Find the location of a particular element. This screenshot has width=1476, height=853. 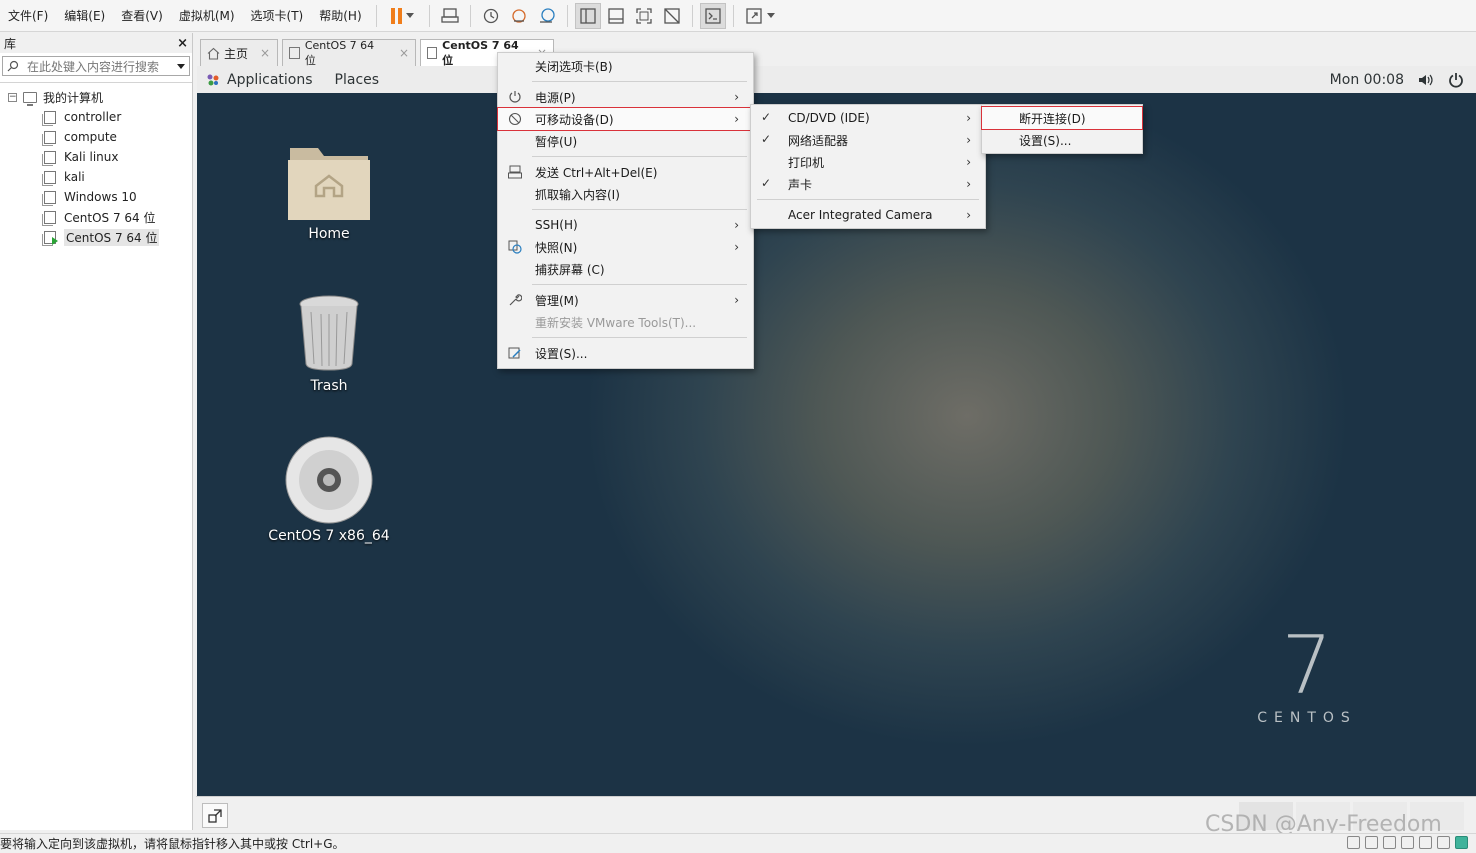

unity-icon is located at coordinates (671, 15).